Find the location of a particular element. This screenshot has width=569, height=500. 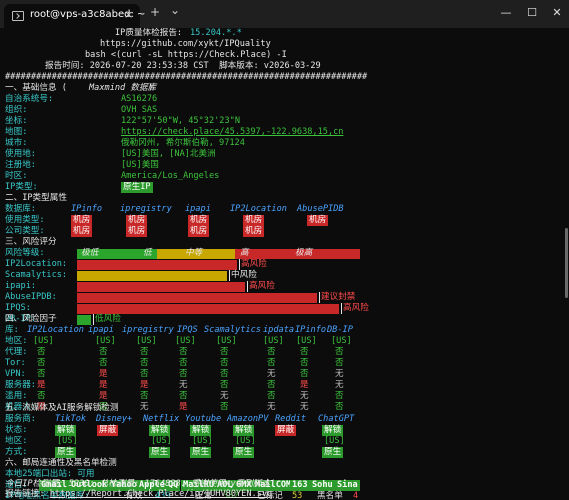

row-label: 组织: is located at coordinates (16, 110).